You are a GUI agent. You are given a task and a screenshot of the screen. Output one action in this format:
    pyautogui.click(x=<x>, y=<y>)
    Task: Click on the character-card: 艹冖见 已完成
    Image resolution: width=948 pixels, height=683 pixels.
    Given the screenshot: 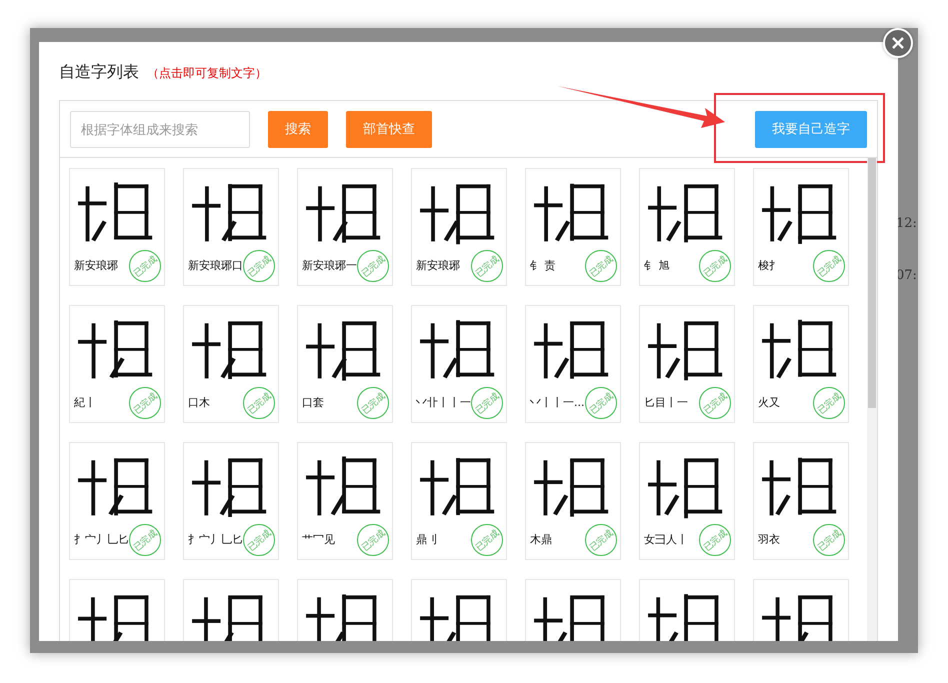 What is the action you would take?
    pyautogui.click(x=345, y=501)
    